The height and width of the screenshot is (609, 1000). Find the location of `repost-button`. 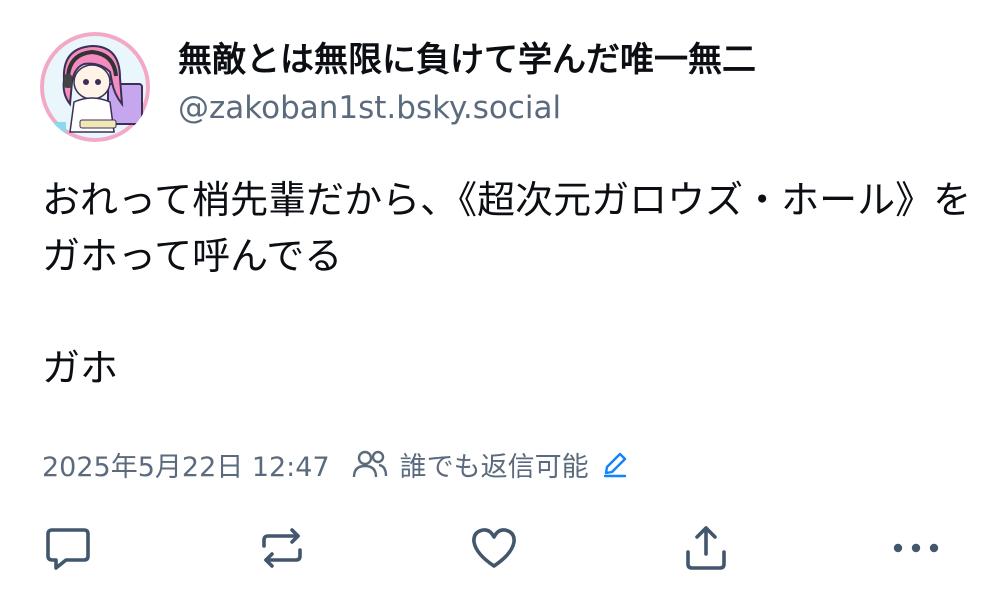

repost-button is located at coordinates (282, 548).